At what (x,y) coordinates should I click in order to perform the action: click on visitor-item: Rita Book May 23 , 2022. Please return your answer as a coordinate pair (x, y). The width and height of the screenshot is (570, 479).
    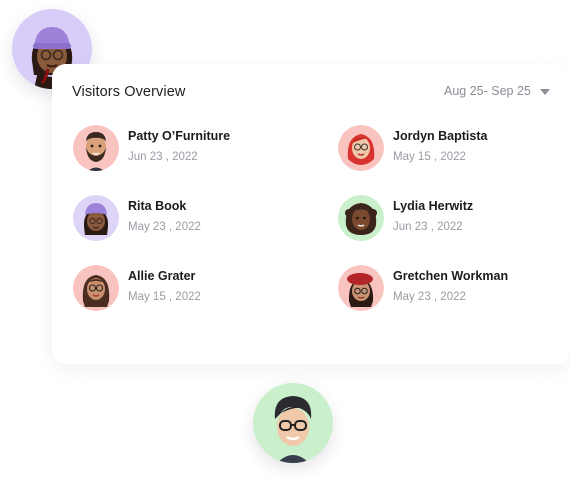
    Looking at the image, I should click on (183, 218).